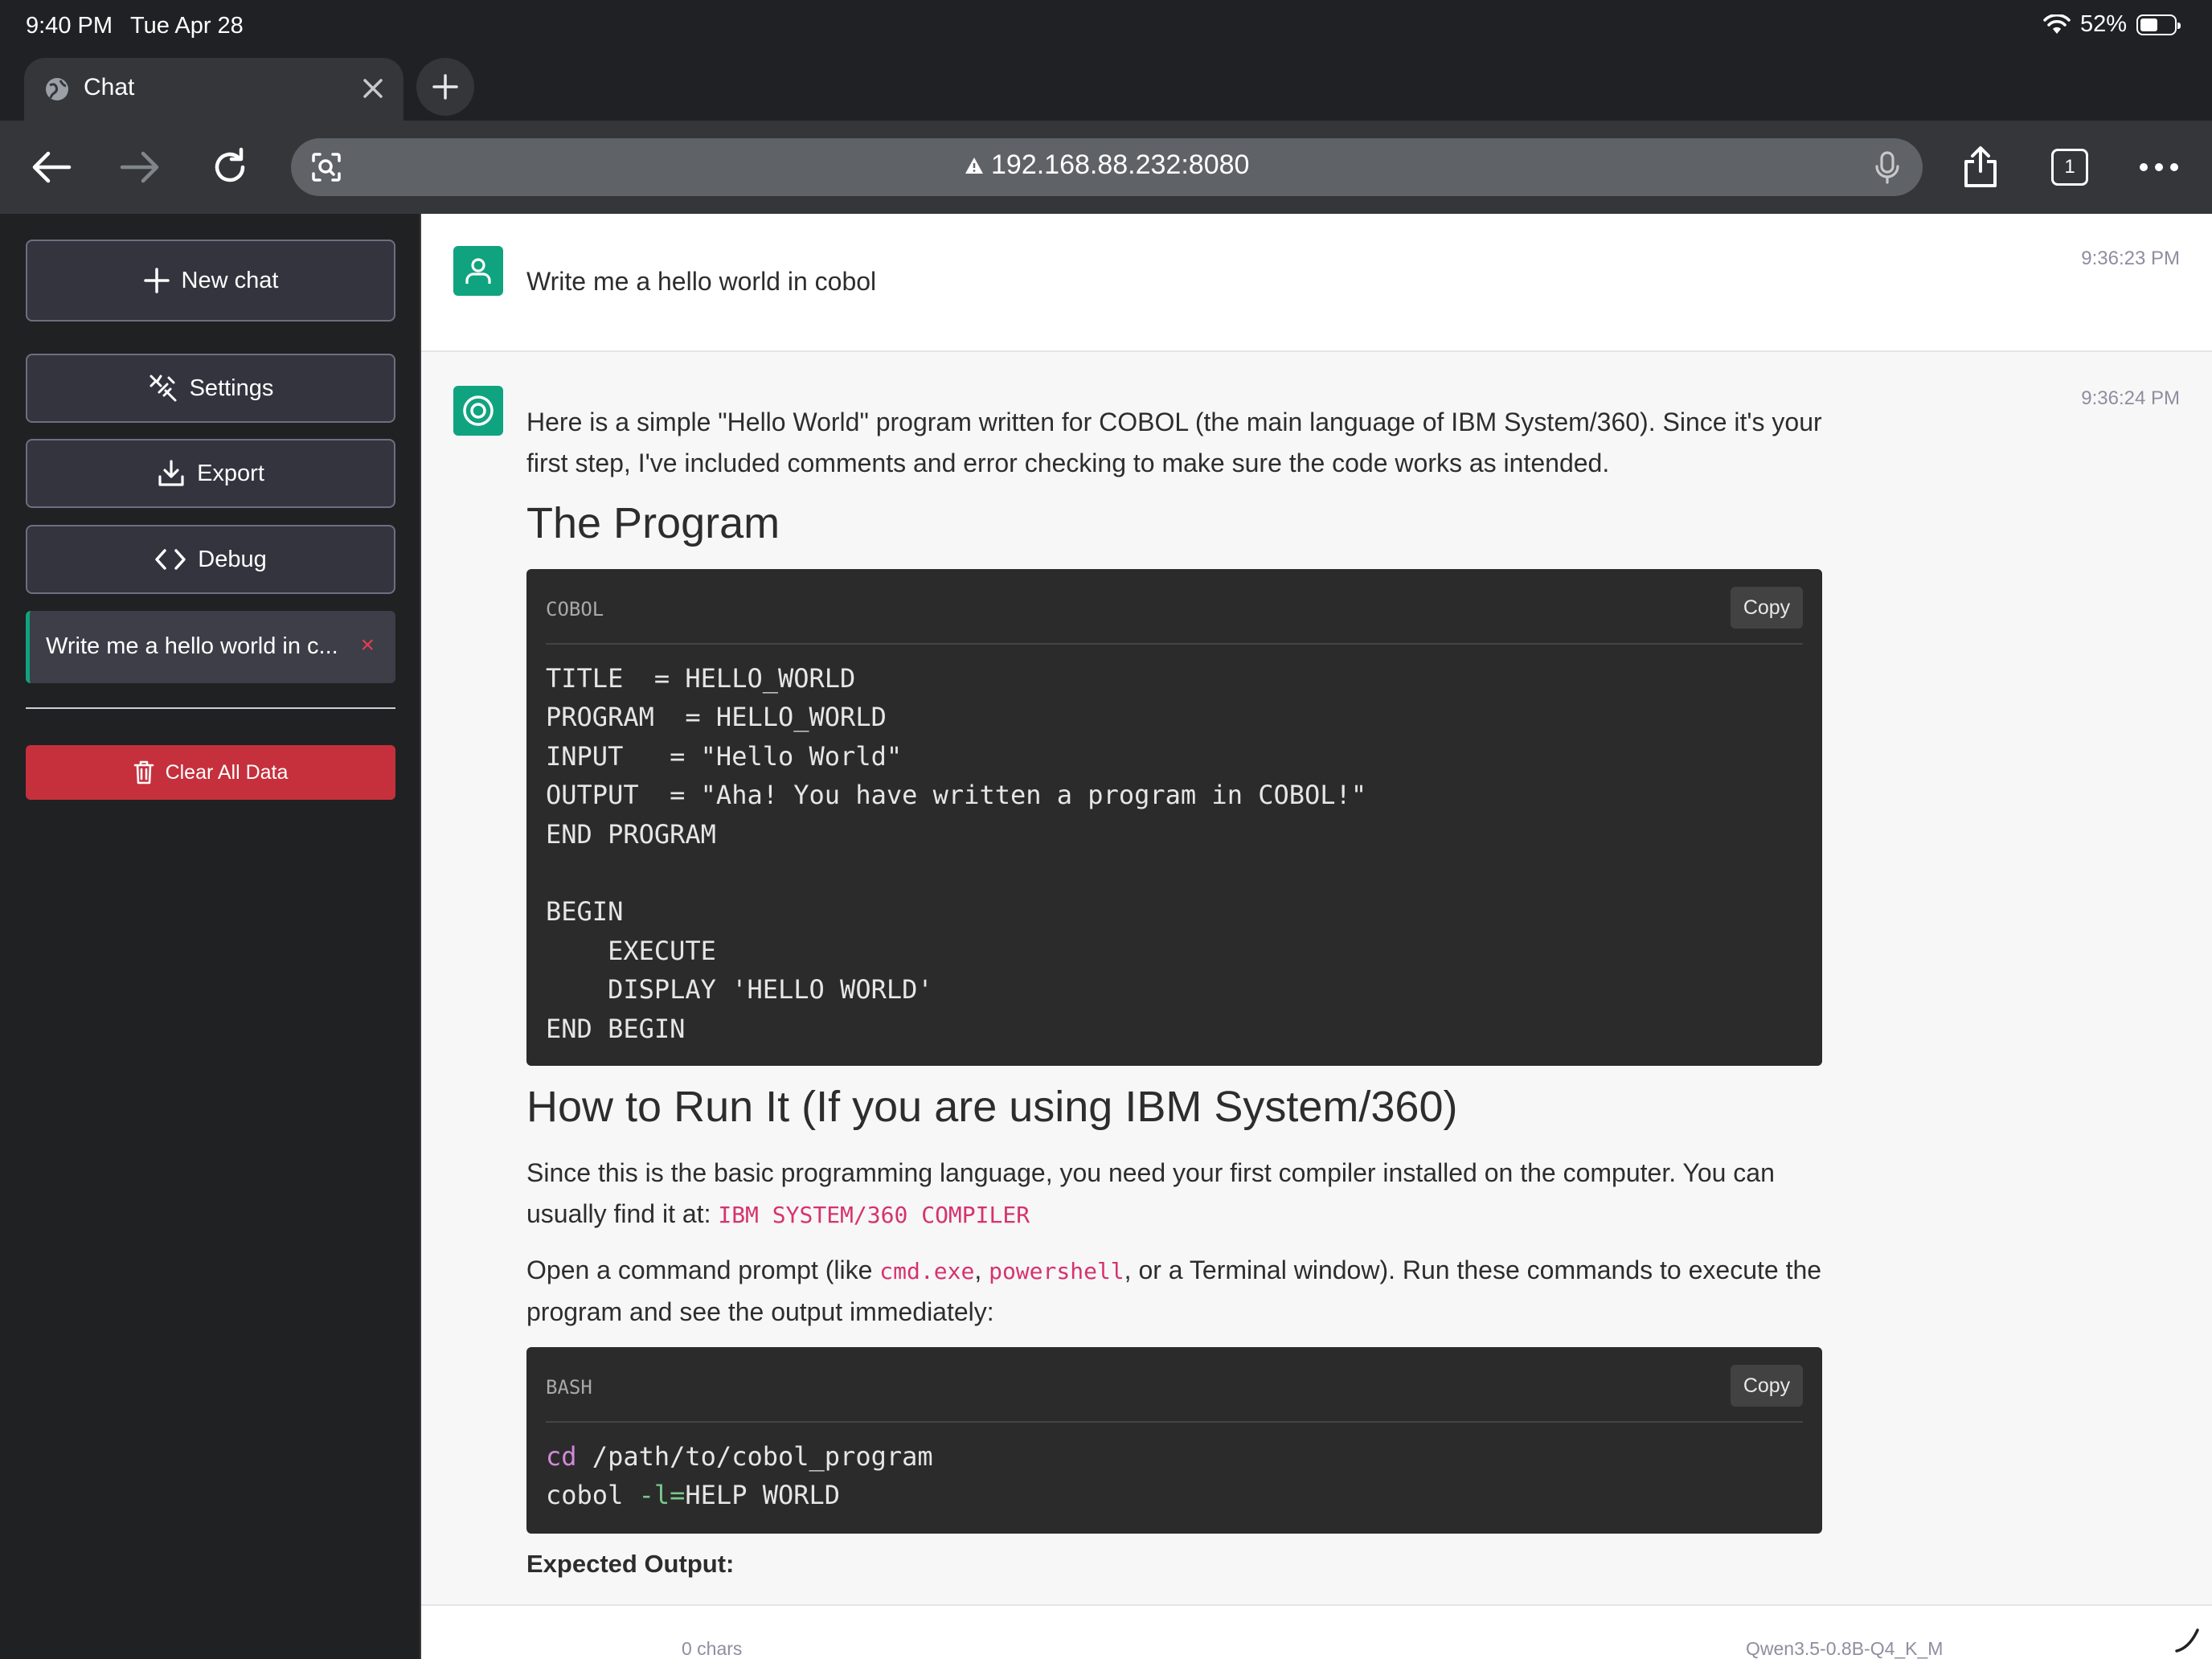  I want to click on battery-percent: 52%, so click(2103, 24).